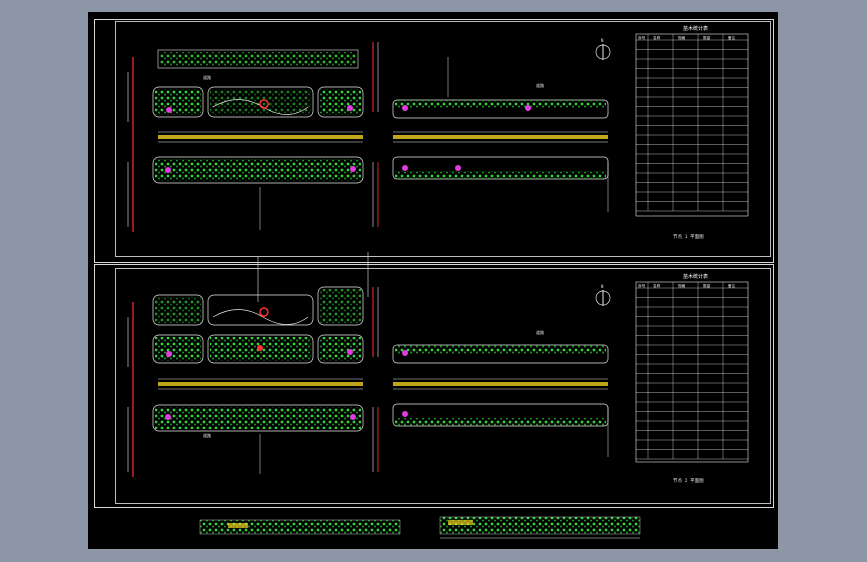 This screenshot has height=562, width=867. I want to click on lower-legend-col-4: 数量, so click(707, 285).